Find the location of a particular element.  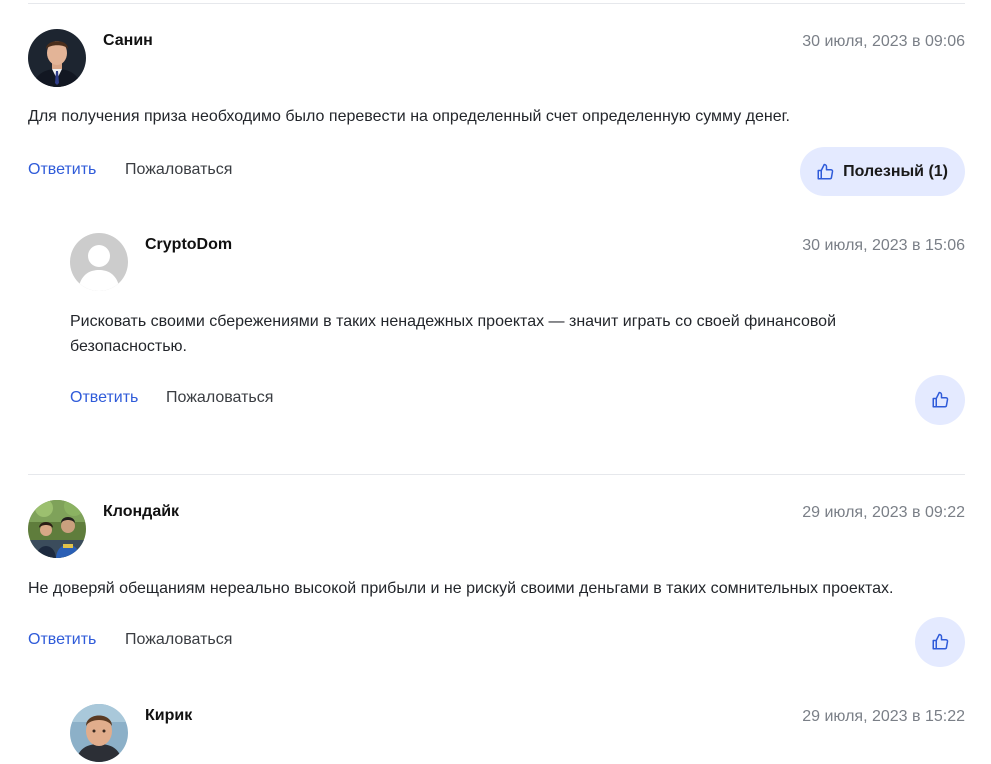

author-name: Клондайк is located at coordinates (141, 512).